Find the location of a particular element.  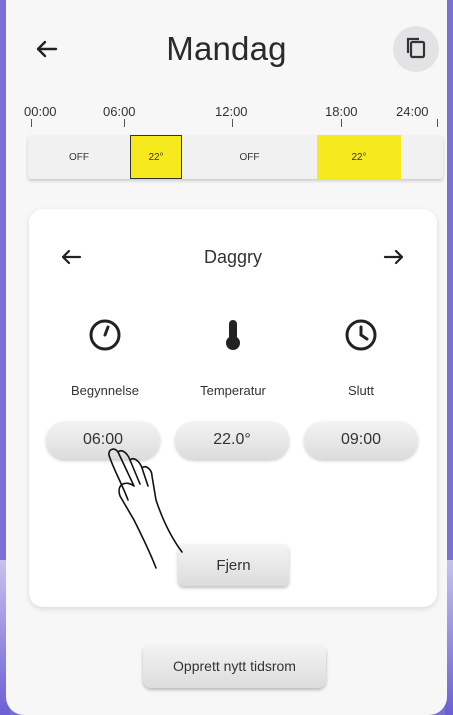

copy-icon is located at coordinates (416, 48).